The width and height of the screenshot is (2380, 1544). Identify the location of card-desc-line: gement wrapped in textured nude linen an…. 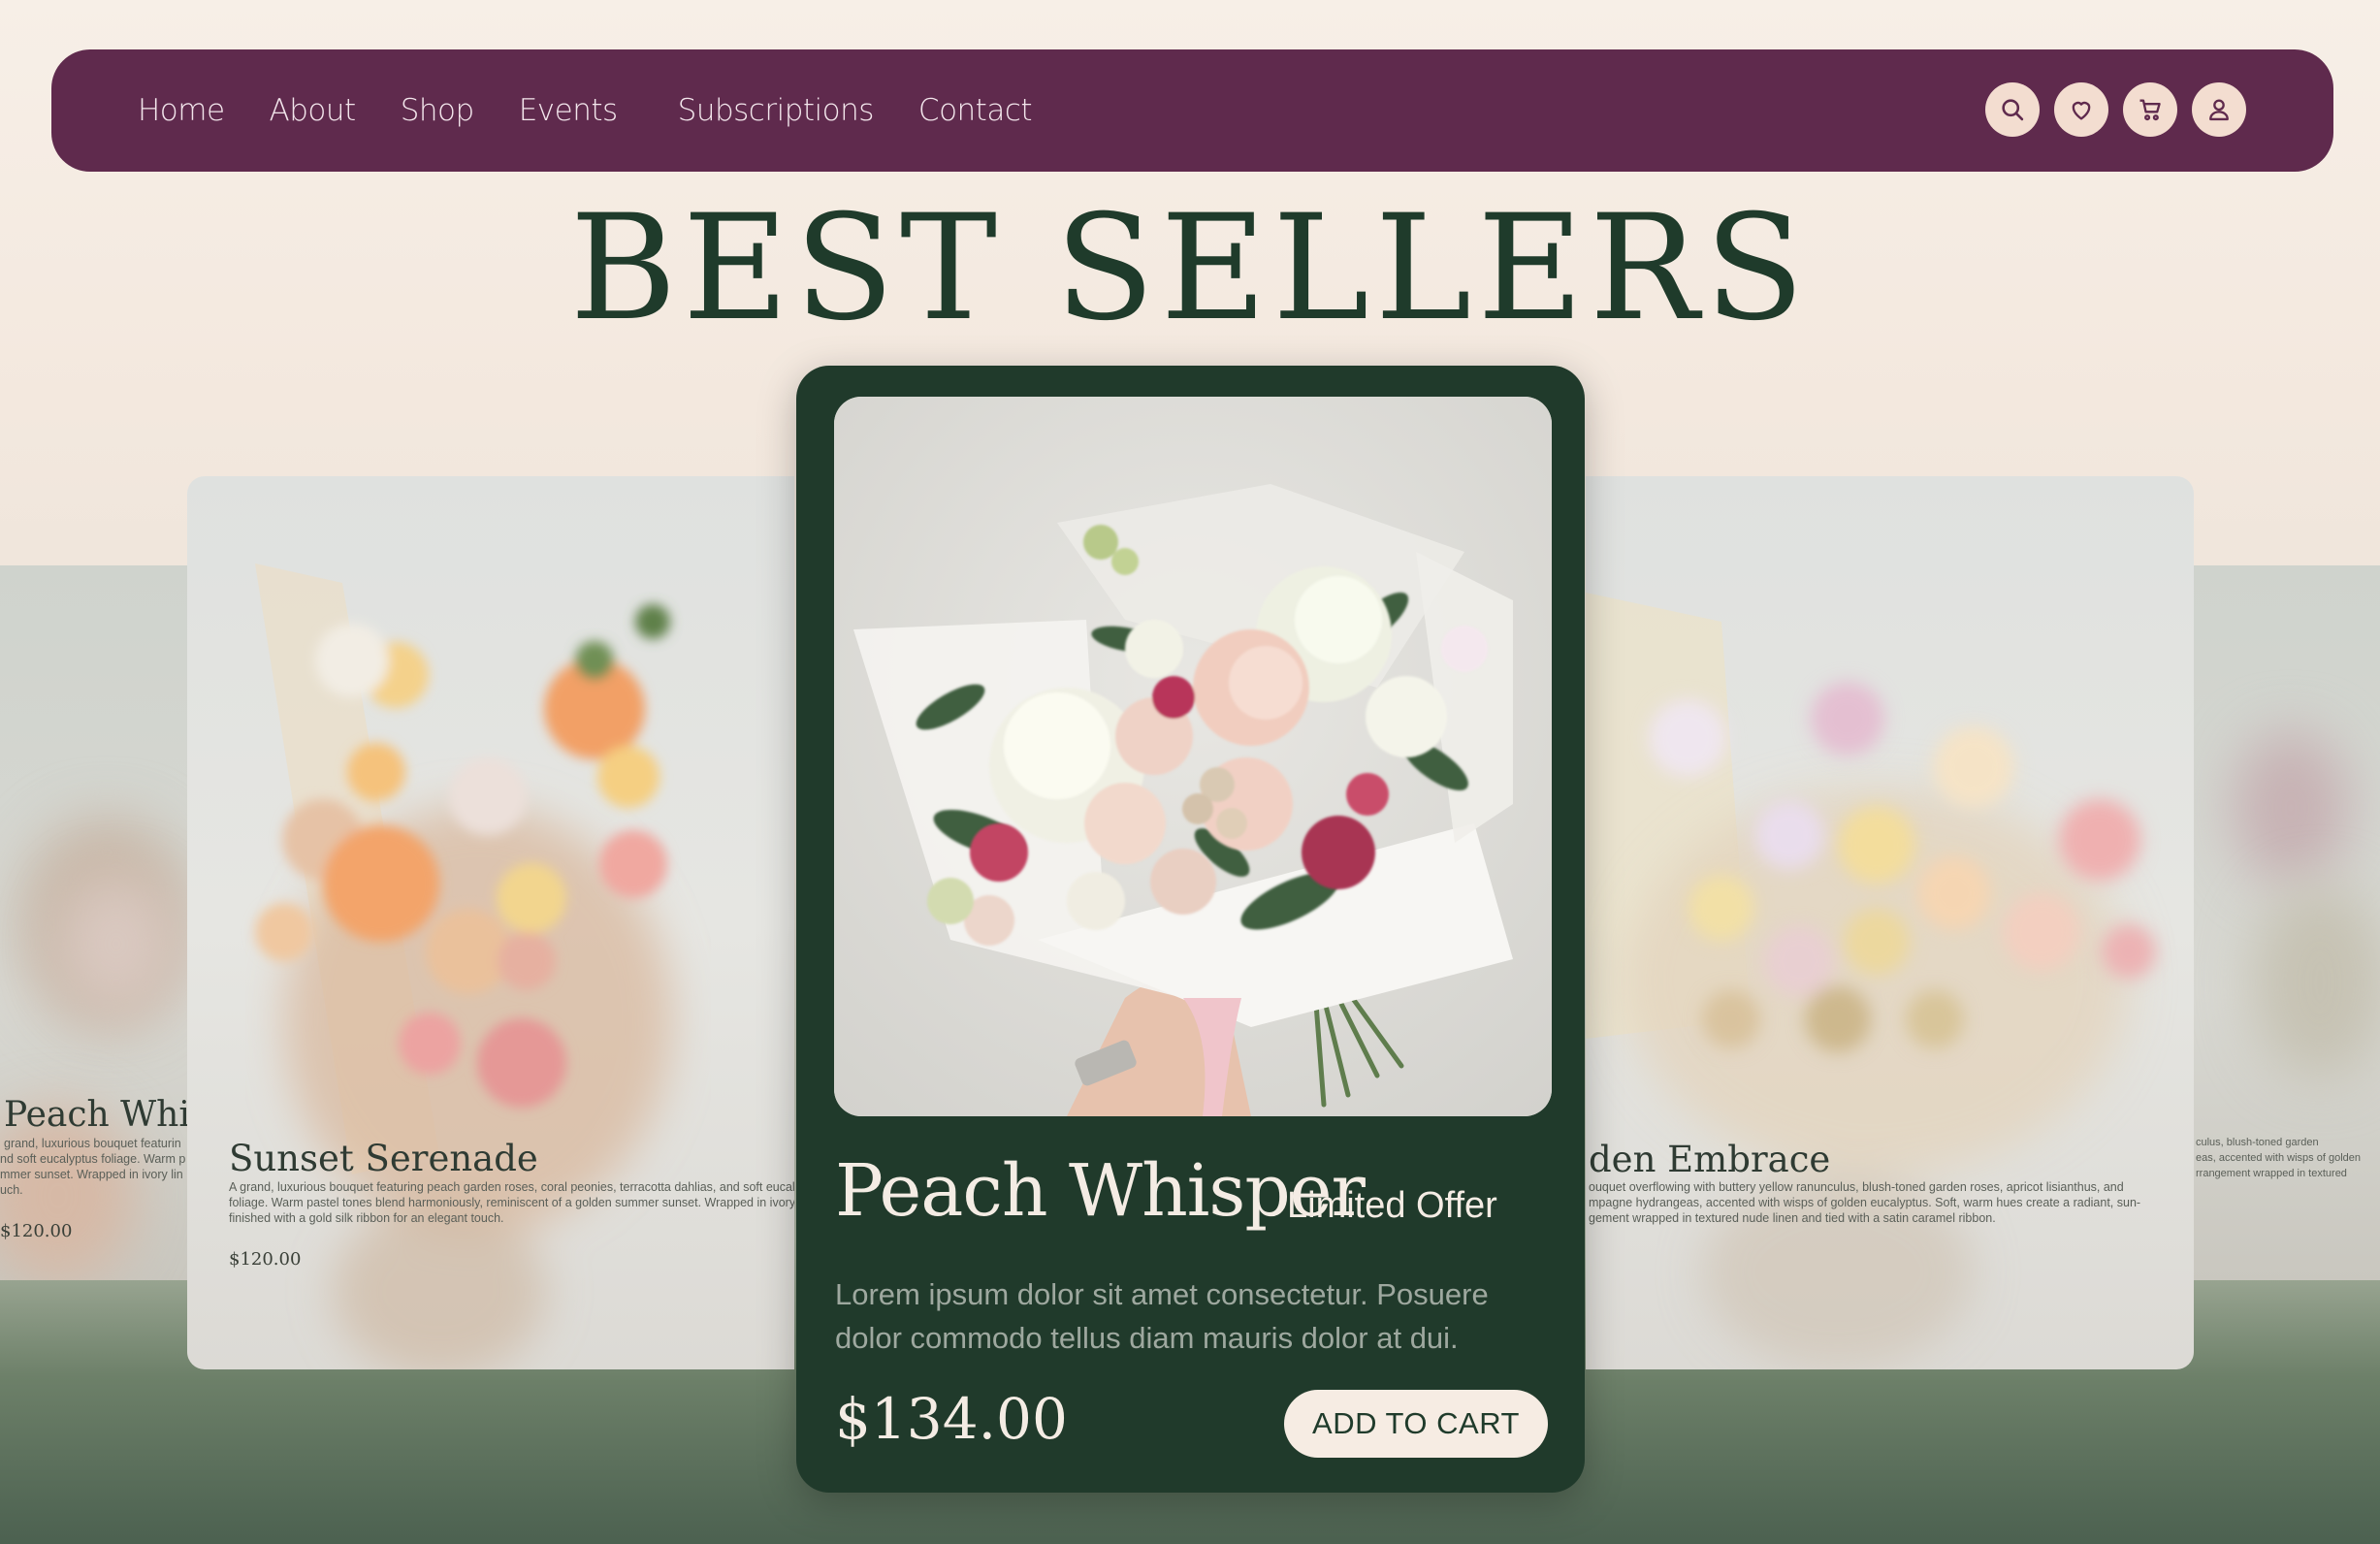
(1792, 1218).